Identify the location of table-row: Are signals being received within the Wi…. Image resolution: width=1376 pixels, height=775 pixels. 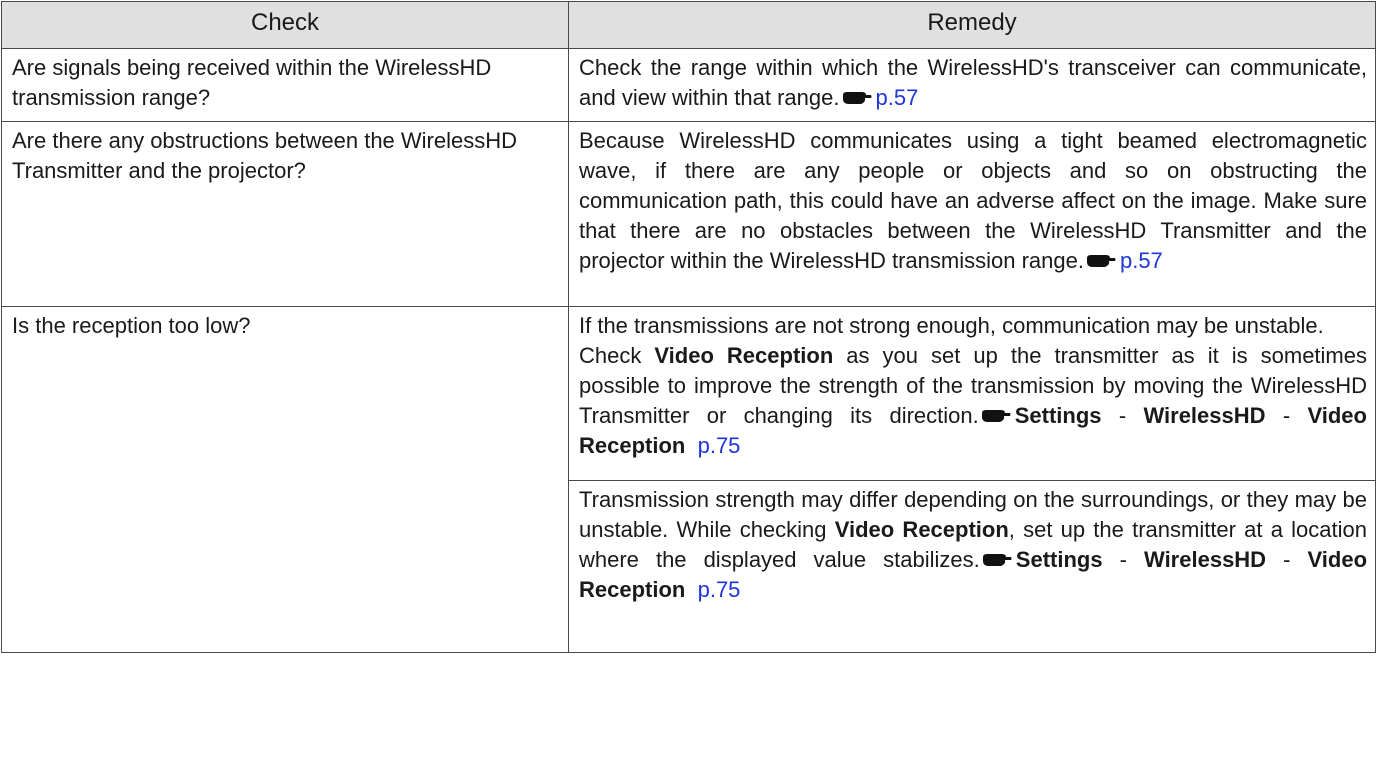
(688, 85).